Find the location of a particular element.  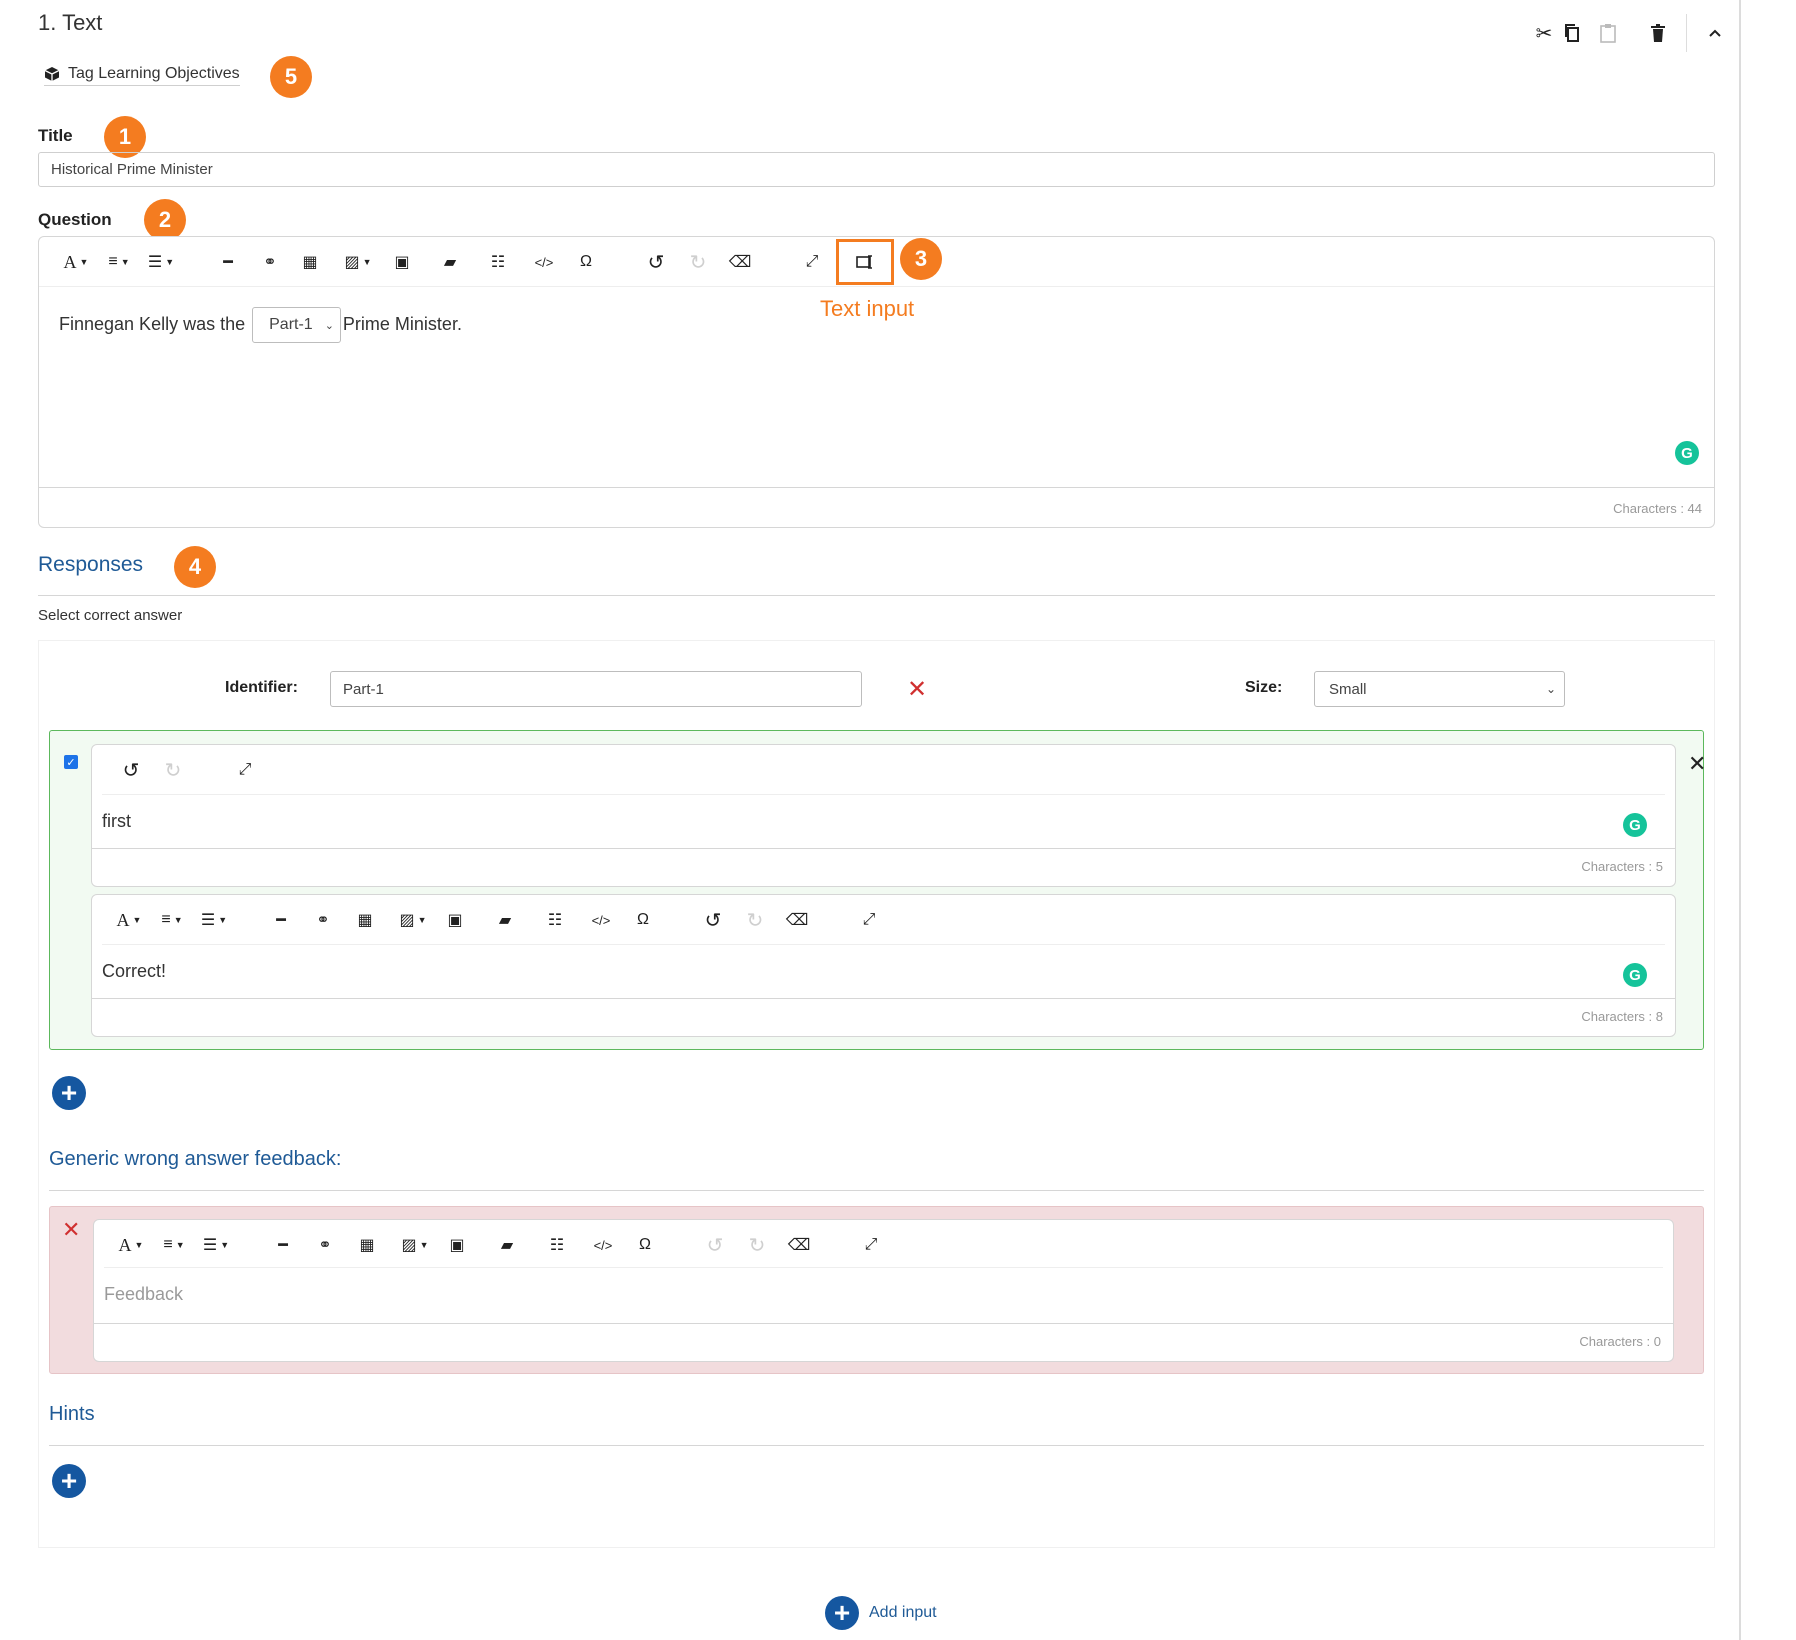

text-input-icon is located at coordinates (865, 262).